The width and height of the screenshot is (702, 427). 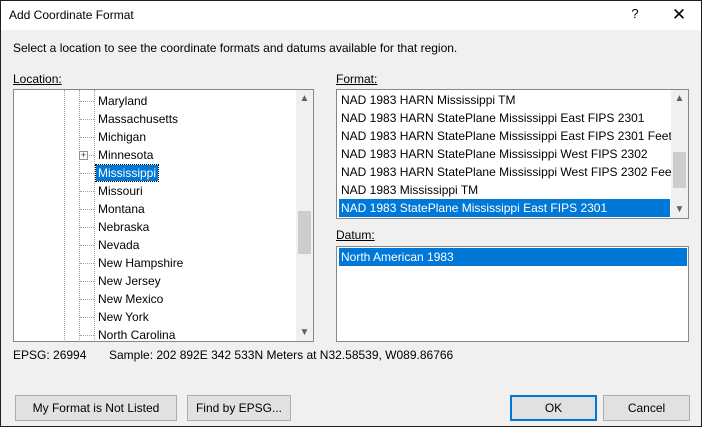 What do you see at coordinates (141, 263) in the screenshot?
I see `tree-item-label: New Hampshire` at bounding box center [141, 263].